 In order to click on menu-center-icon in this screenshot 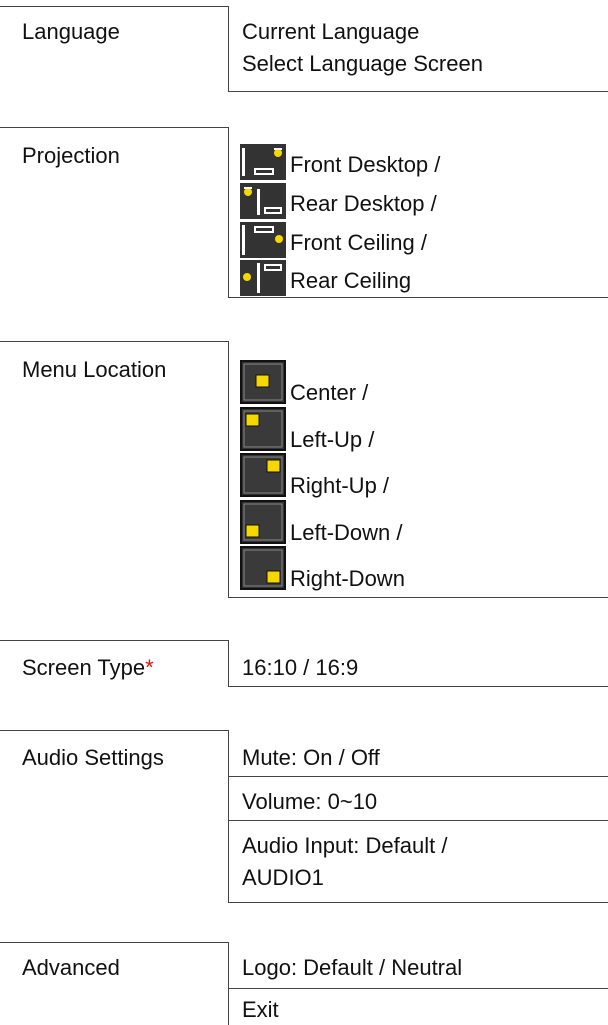, I will do `click(263, 382)`.